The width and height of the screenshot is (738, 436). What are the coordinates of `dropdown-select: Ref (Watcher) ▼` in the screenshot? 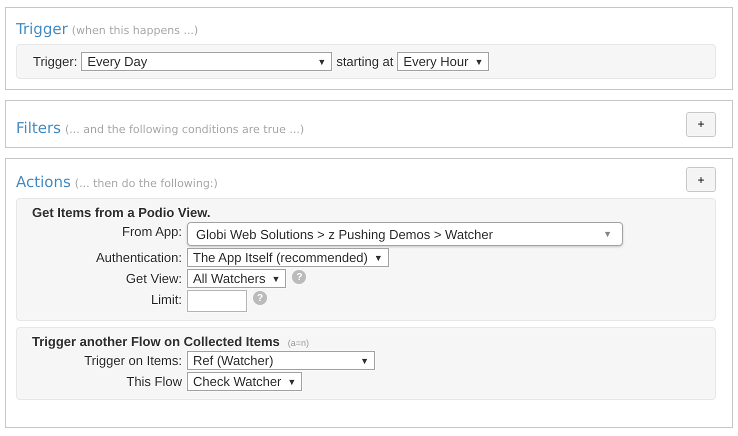 It's located at (281, 360).